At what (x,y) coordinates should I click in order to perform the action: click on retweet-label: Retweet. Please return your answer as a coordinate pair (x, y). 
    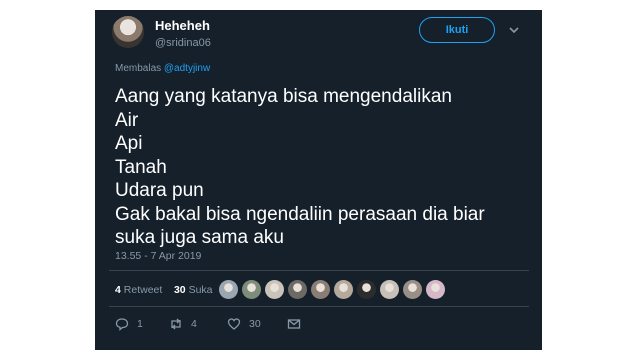
    Looking at the image, I should click on (143, 290).